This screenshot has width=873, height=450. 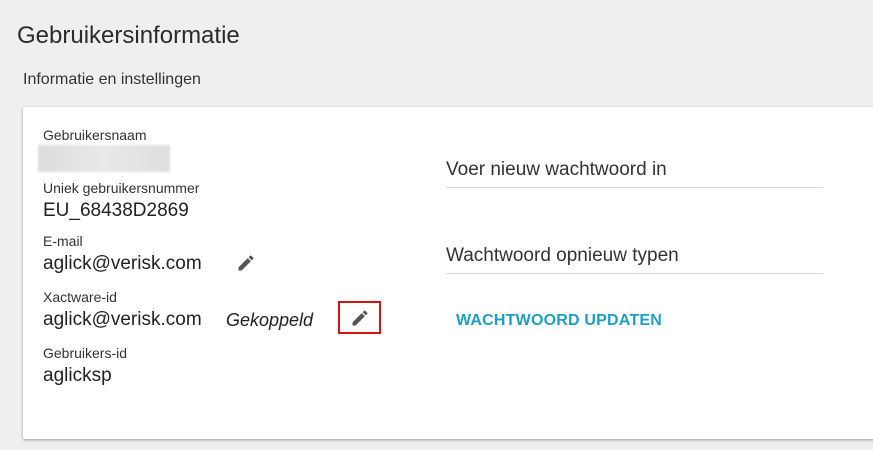 I want to click on edit-xactware-button, so click(x=360, y=318).